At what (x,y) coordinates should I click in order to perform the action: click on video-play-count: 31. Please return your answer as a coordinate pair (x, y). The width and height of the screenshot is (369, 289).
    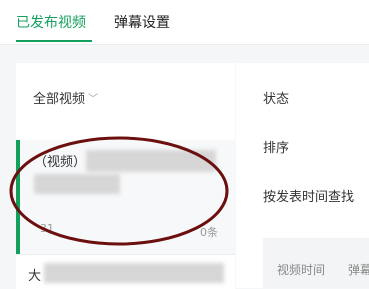
    Looking at the image, I should click on (47, 228).